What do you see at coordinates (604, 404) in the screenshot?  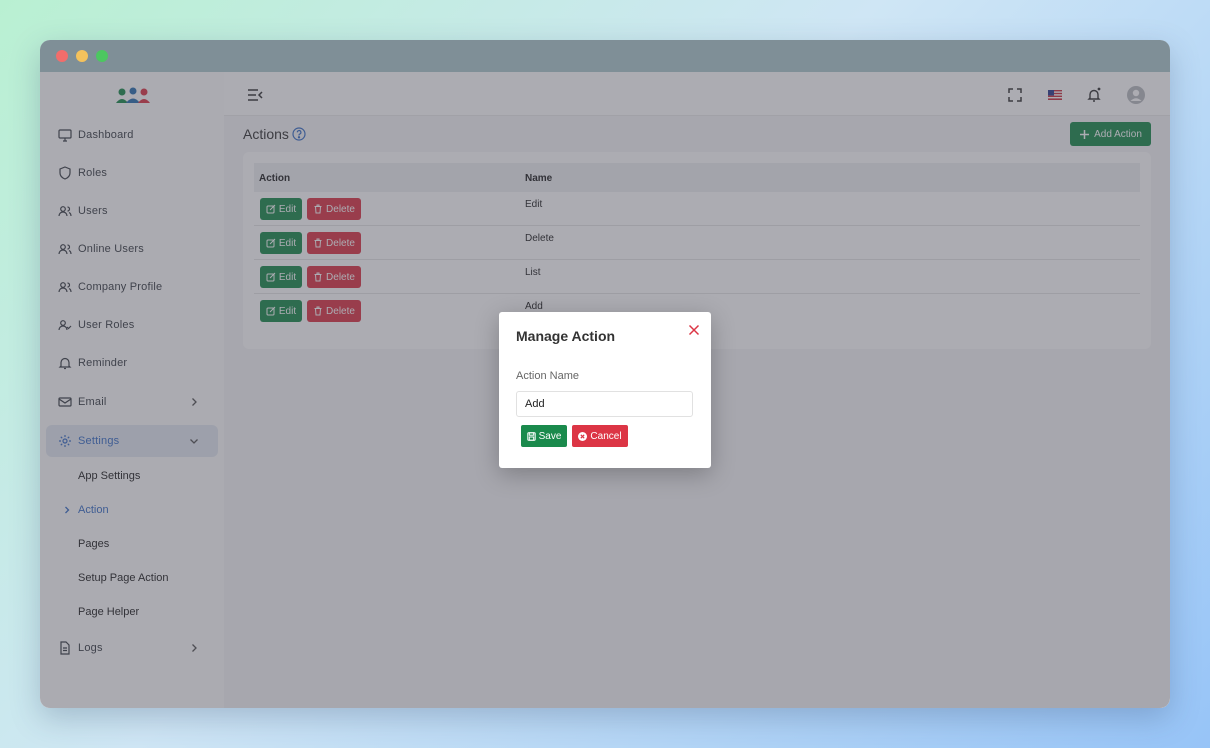 I see `action-name-input` at bounding box center [604, 404].